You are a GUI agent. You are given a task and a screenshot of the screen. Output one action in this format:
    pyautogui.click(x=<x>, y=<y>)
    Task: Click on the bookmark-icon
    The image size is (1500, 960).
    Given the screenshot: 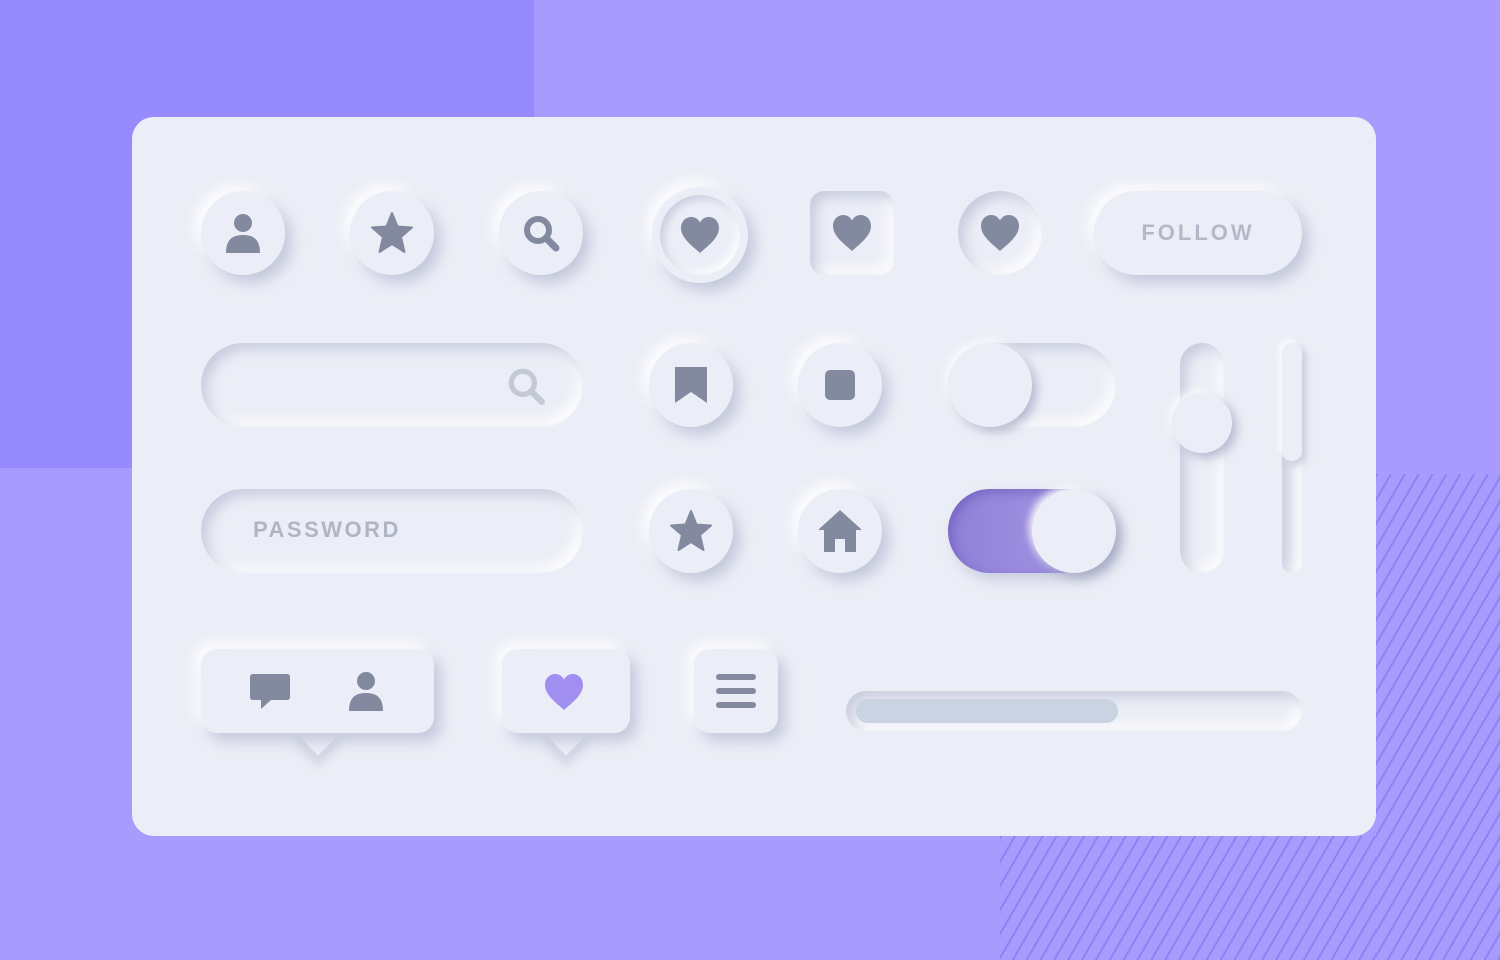 What is the action you would take?
    pyautogui.click(x=691, y=385)
    